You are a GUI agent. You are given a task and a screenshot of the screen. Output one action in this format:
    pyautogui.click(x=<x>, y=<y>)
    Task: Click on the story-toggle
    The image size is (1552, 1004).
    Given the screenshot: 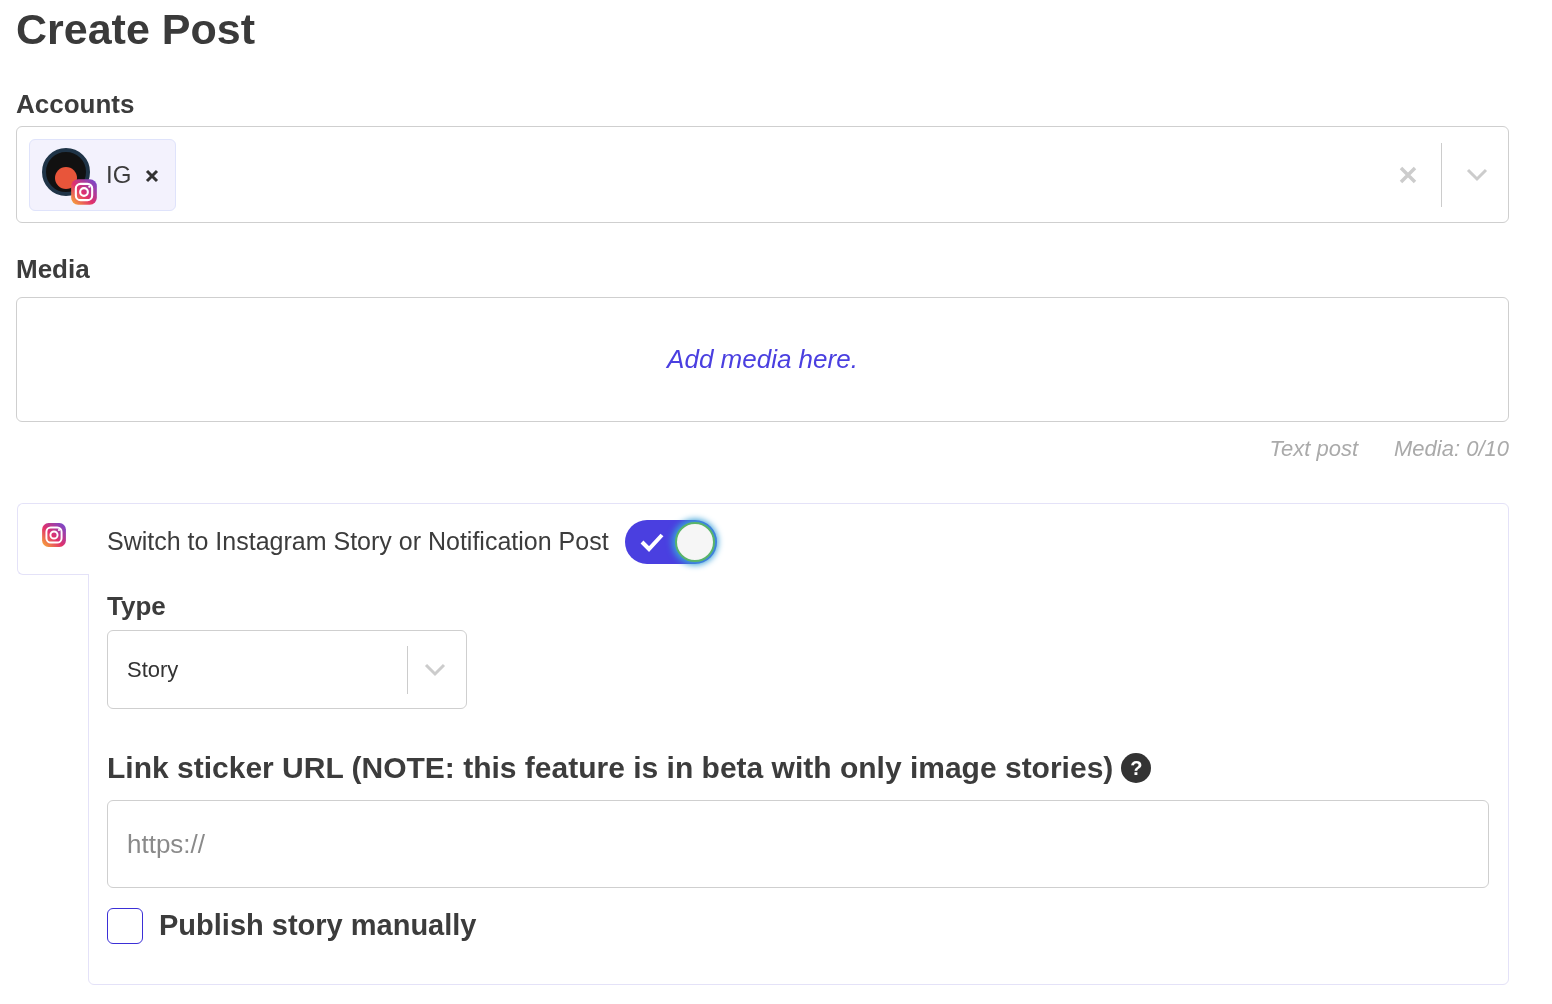 What is the action you would take?
    pyautogui.click(x=670, y=542)
    